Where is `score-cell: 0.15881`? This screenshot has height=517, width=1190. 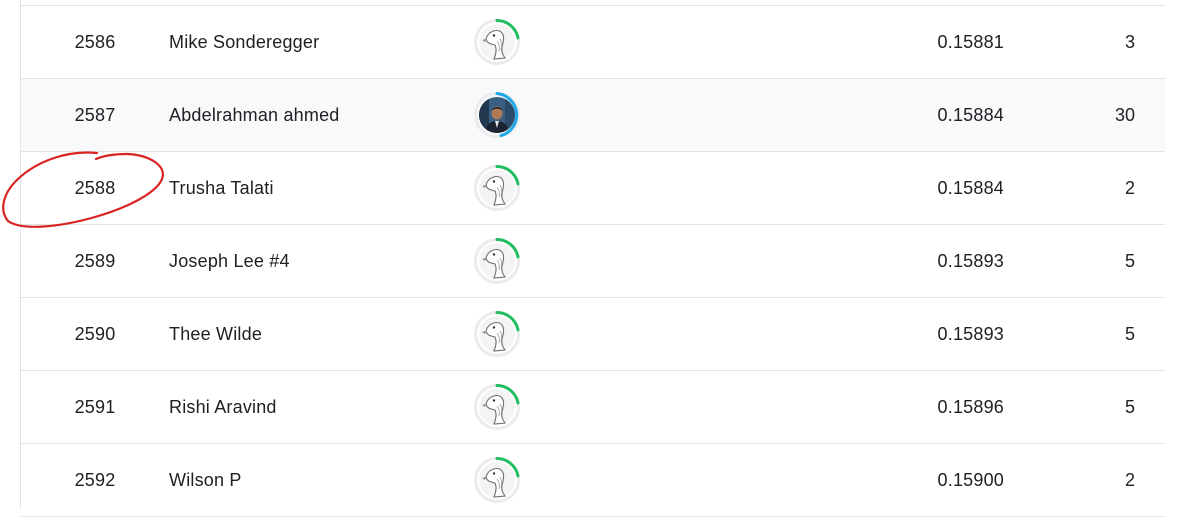
score-cell: 0.15881 is located at coordinates (970, 41).